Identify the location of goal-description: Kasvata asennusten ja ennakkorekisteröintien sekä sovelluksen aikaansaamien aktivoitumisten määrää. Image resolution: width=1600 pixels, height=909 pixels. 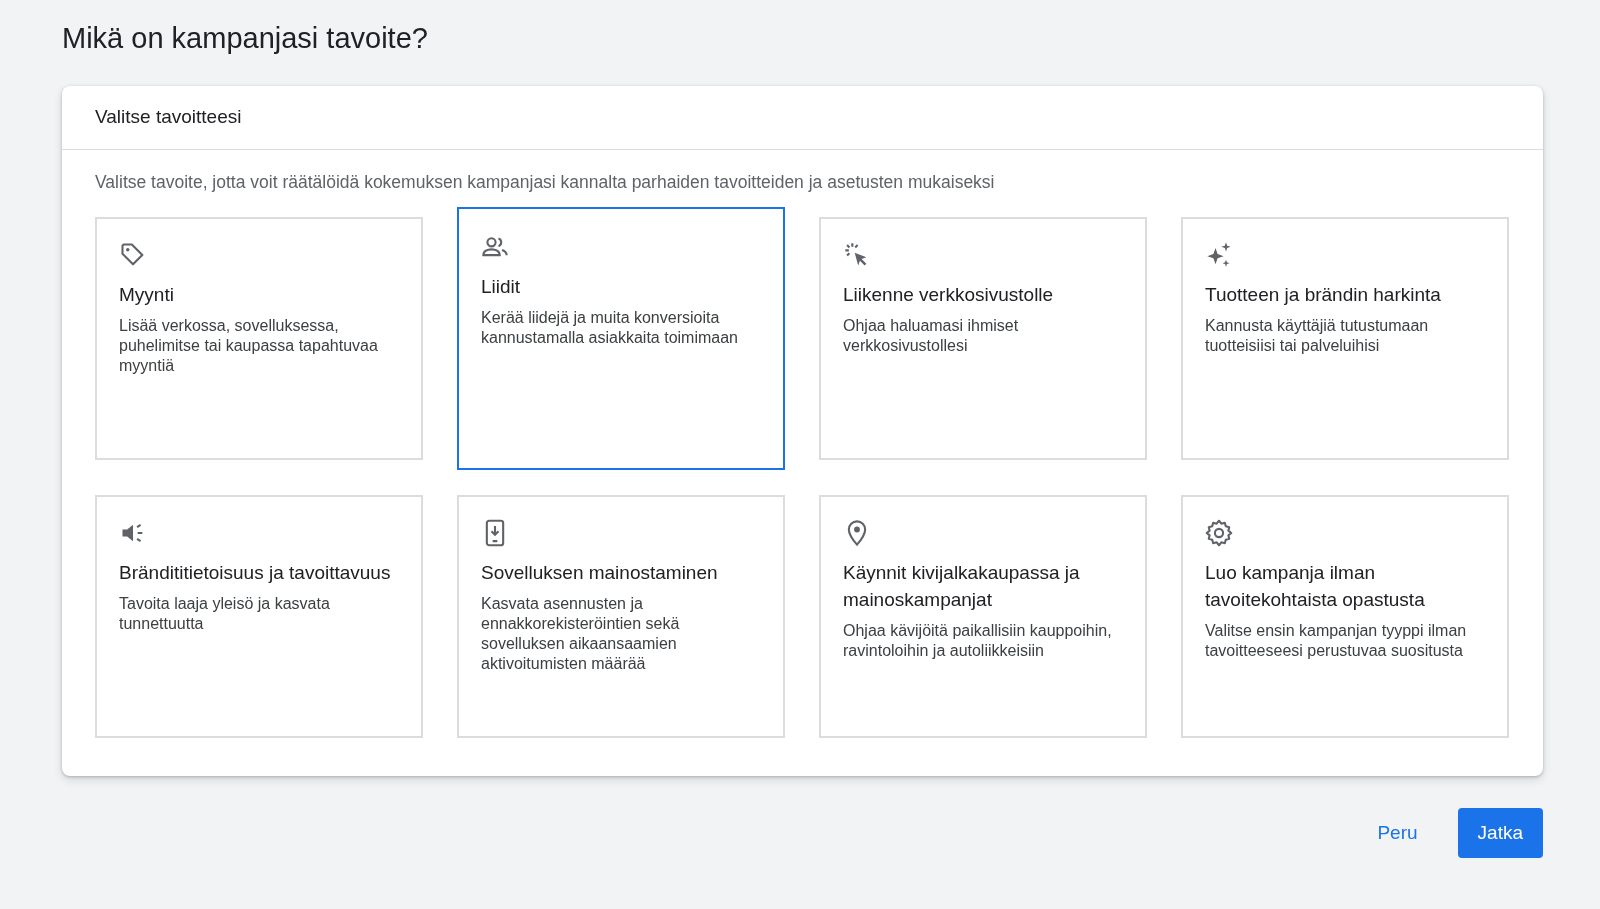
(581, 634).